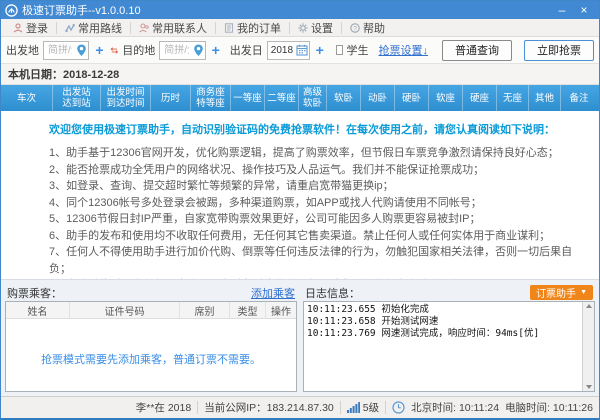 This screenshot has width=600, height=420. Describe the element at coordinates (313, 98) in the screenshot. I see `col-deluxe-sleeper: 高级 软卧` at that location.